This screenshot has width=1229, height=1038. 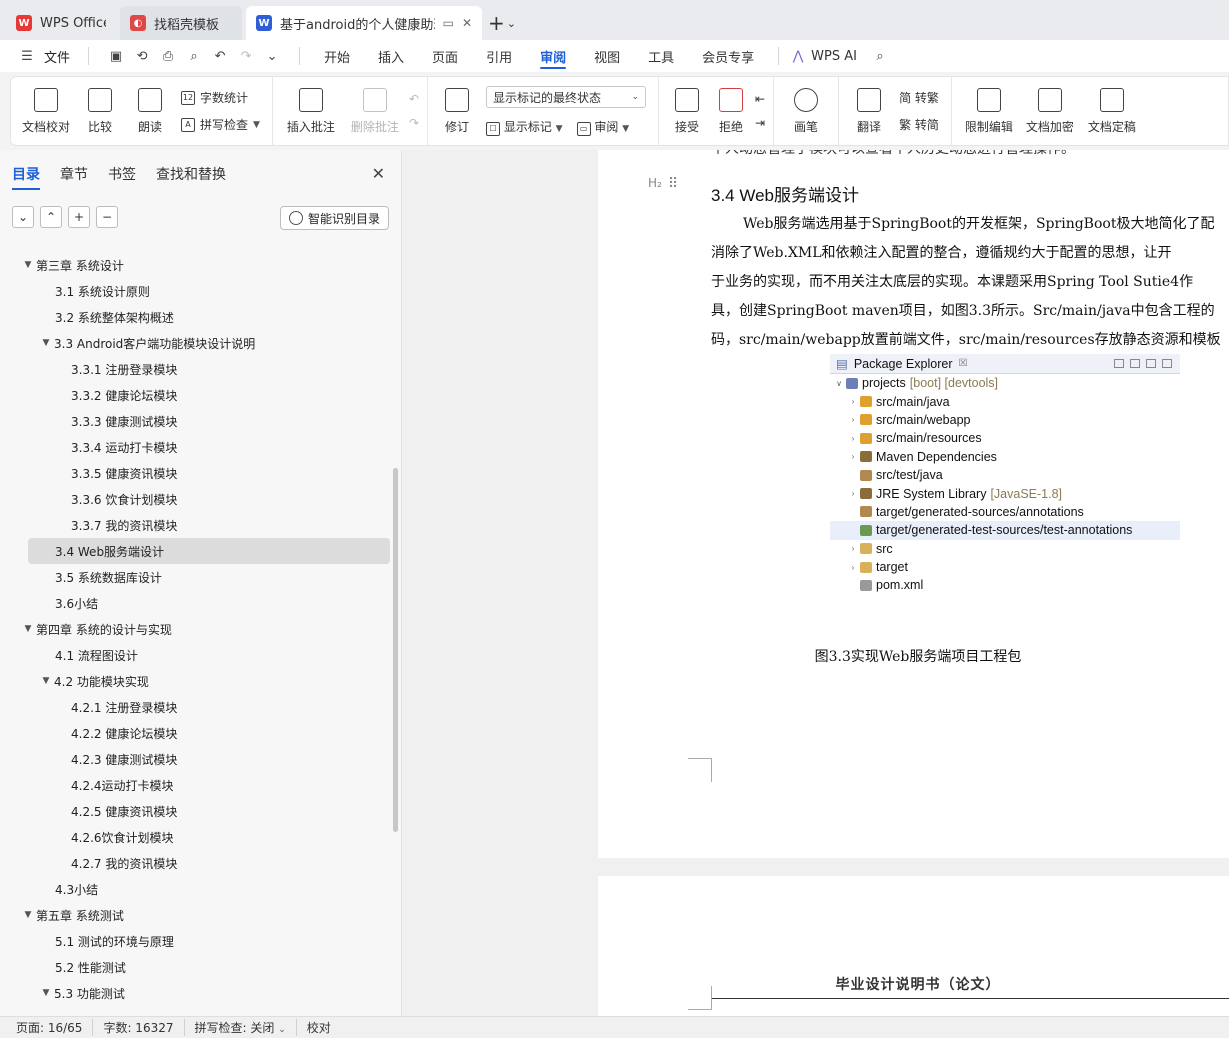 What do you see at coordinates (195, 291) in the screenshot?
I see `toc-item: 3.1 系统设计原则` at bounding box center [195, 291].